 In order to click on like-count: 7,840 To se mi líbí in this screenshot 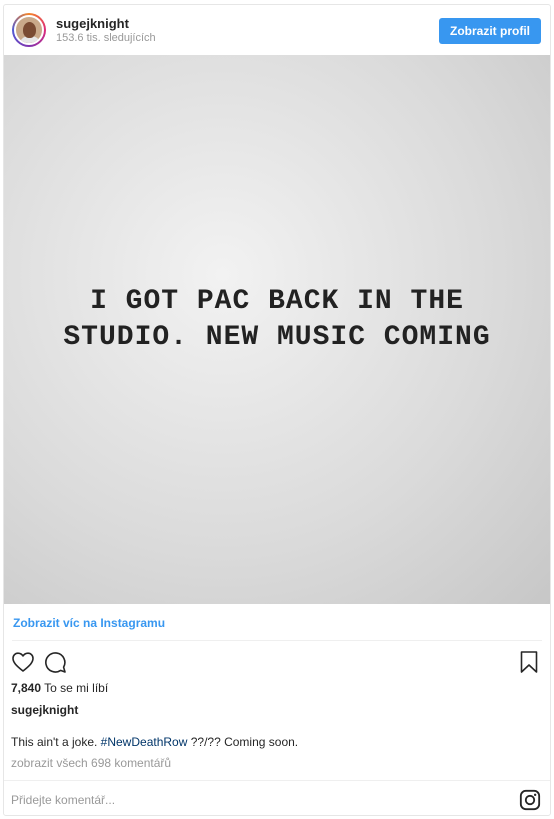, I will do `click(59, 688)`.